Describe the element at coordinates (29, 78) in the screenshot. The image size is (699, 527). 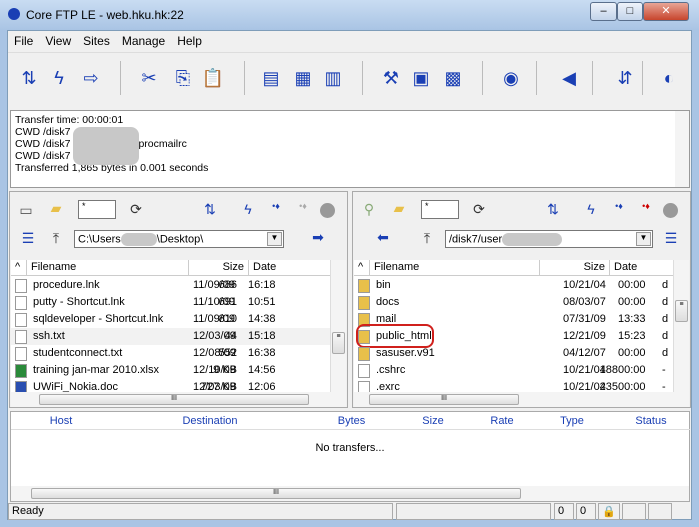
I see `connect-transfer-icon: ⇅` at that location.